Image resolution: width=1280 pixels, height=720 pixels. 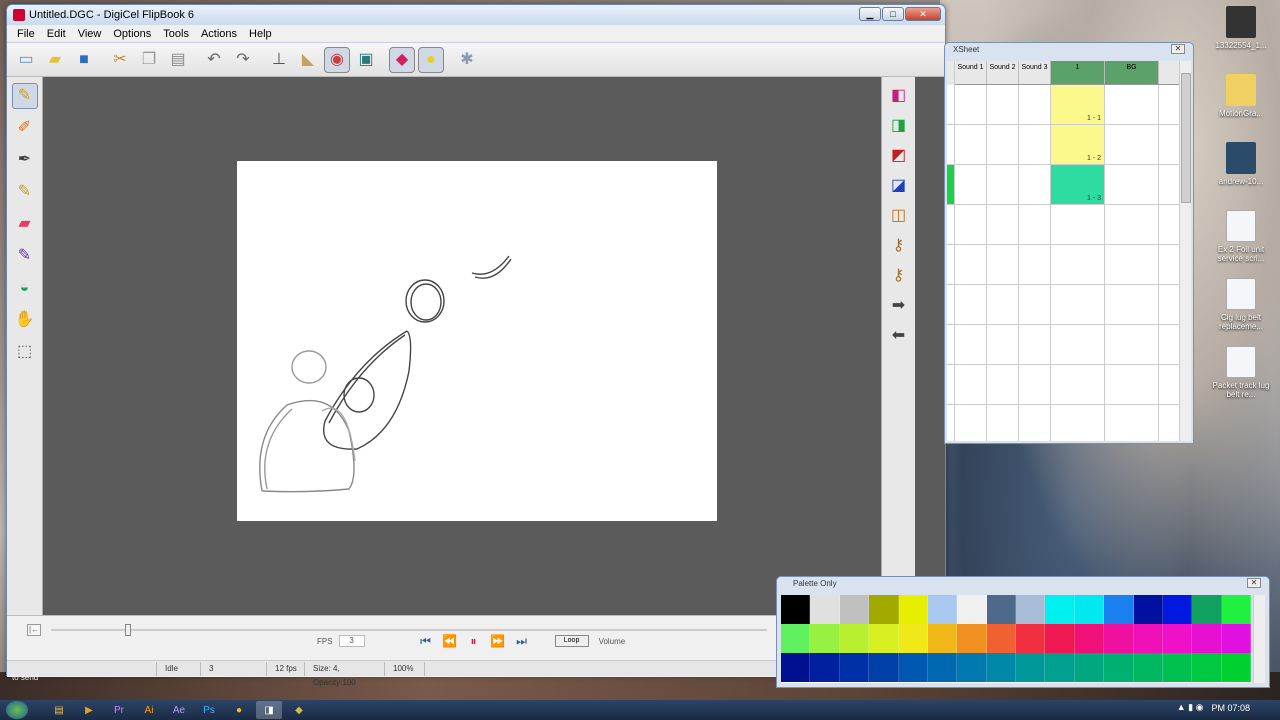 I want to click on minimize-button: ▁, so click(x=870, y=14).